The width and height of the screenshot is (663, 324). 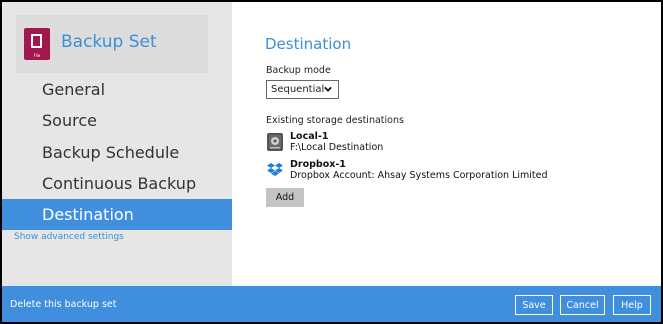 What do you see at coordinates (37, 55) in the screenshot?
I see `file-icon-caption: File` at bounding box center [37, 55].